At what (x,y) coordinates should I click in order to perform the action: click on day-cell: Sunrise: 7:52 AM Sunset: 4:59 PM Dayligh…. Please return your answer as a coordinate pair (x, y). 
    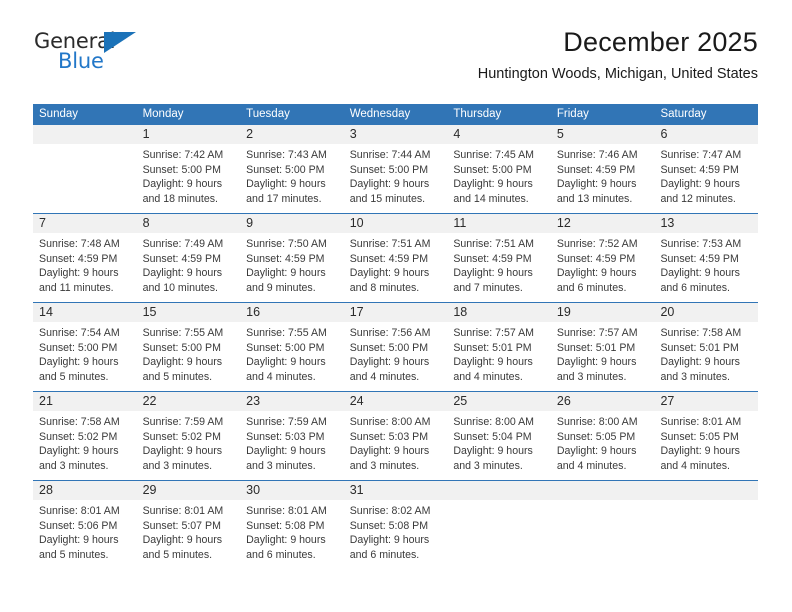
    Looking at the image, I should click on (603, 267).